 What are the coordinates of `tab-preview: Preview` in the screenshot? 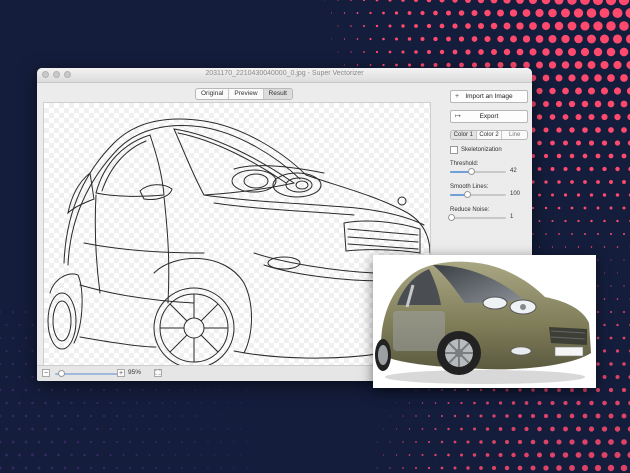 It's located at (246, 94).